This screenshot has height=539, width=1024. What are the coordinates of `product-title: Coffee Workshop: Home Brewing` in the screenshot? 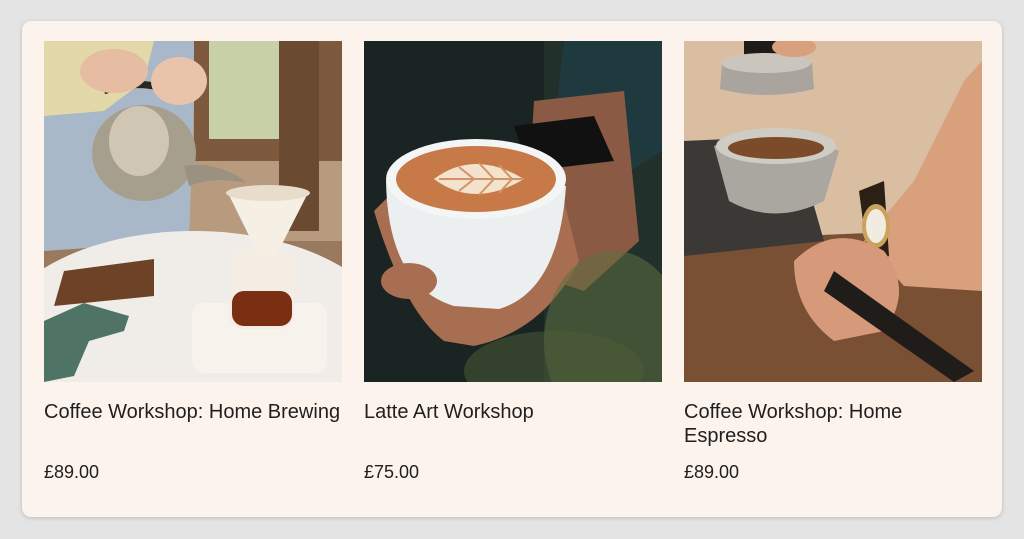 It's located at (193, 412).